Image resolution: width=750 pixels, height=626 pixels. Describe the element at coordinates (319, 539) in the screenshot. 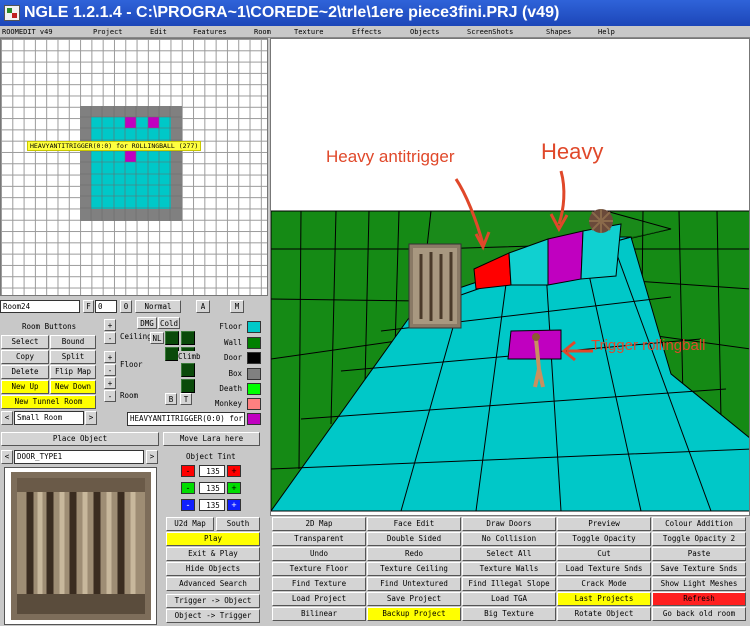

I see `transparent-button: Transparent` at that location.